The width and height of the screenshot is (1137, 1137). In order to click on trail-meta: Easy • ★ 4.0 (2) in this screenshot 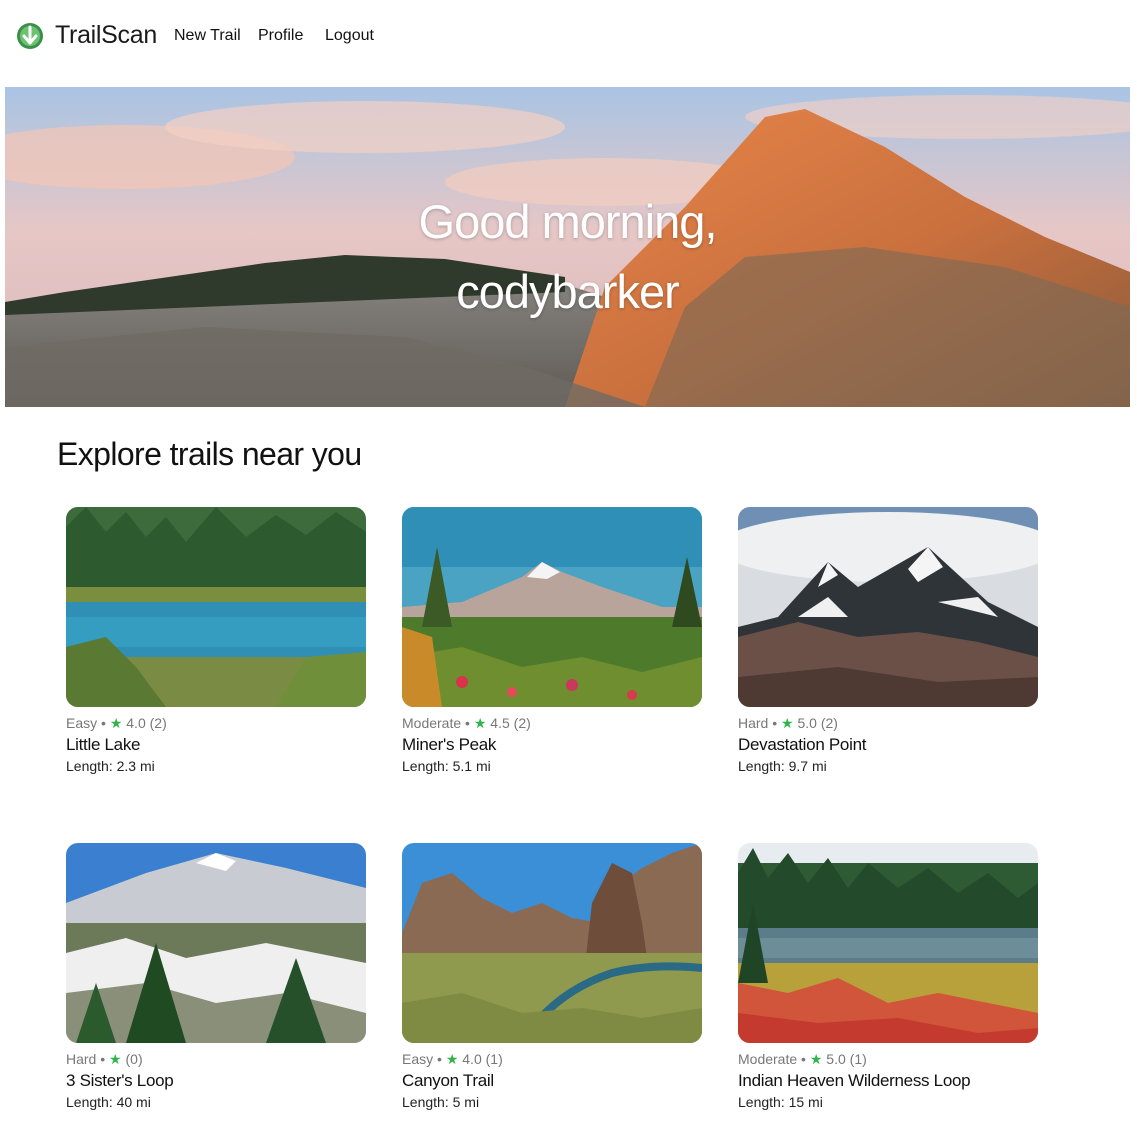, I will do `click(116, 723)`.